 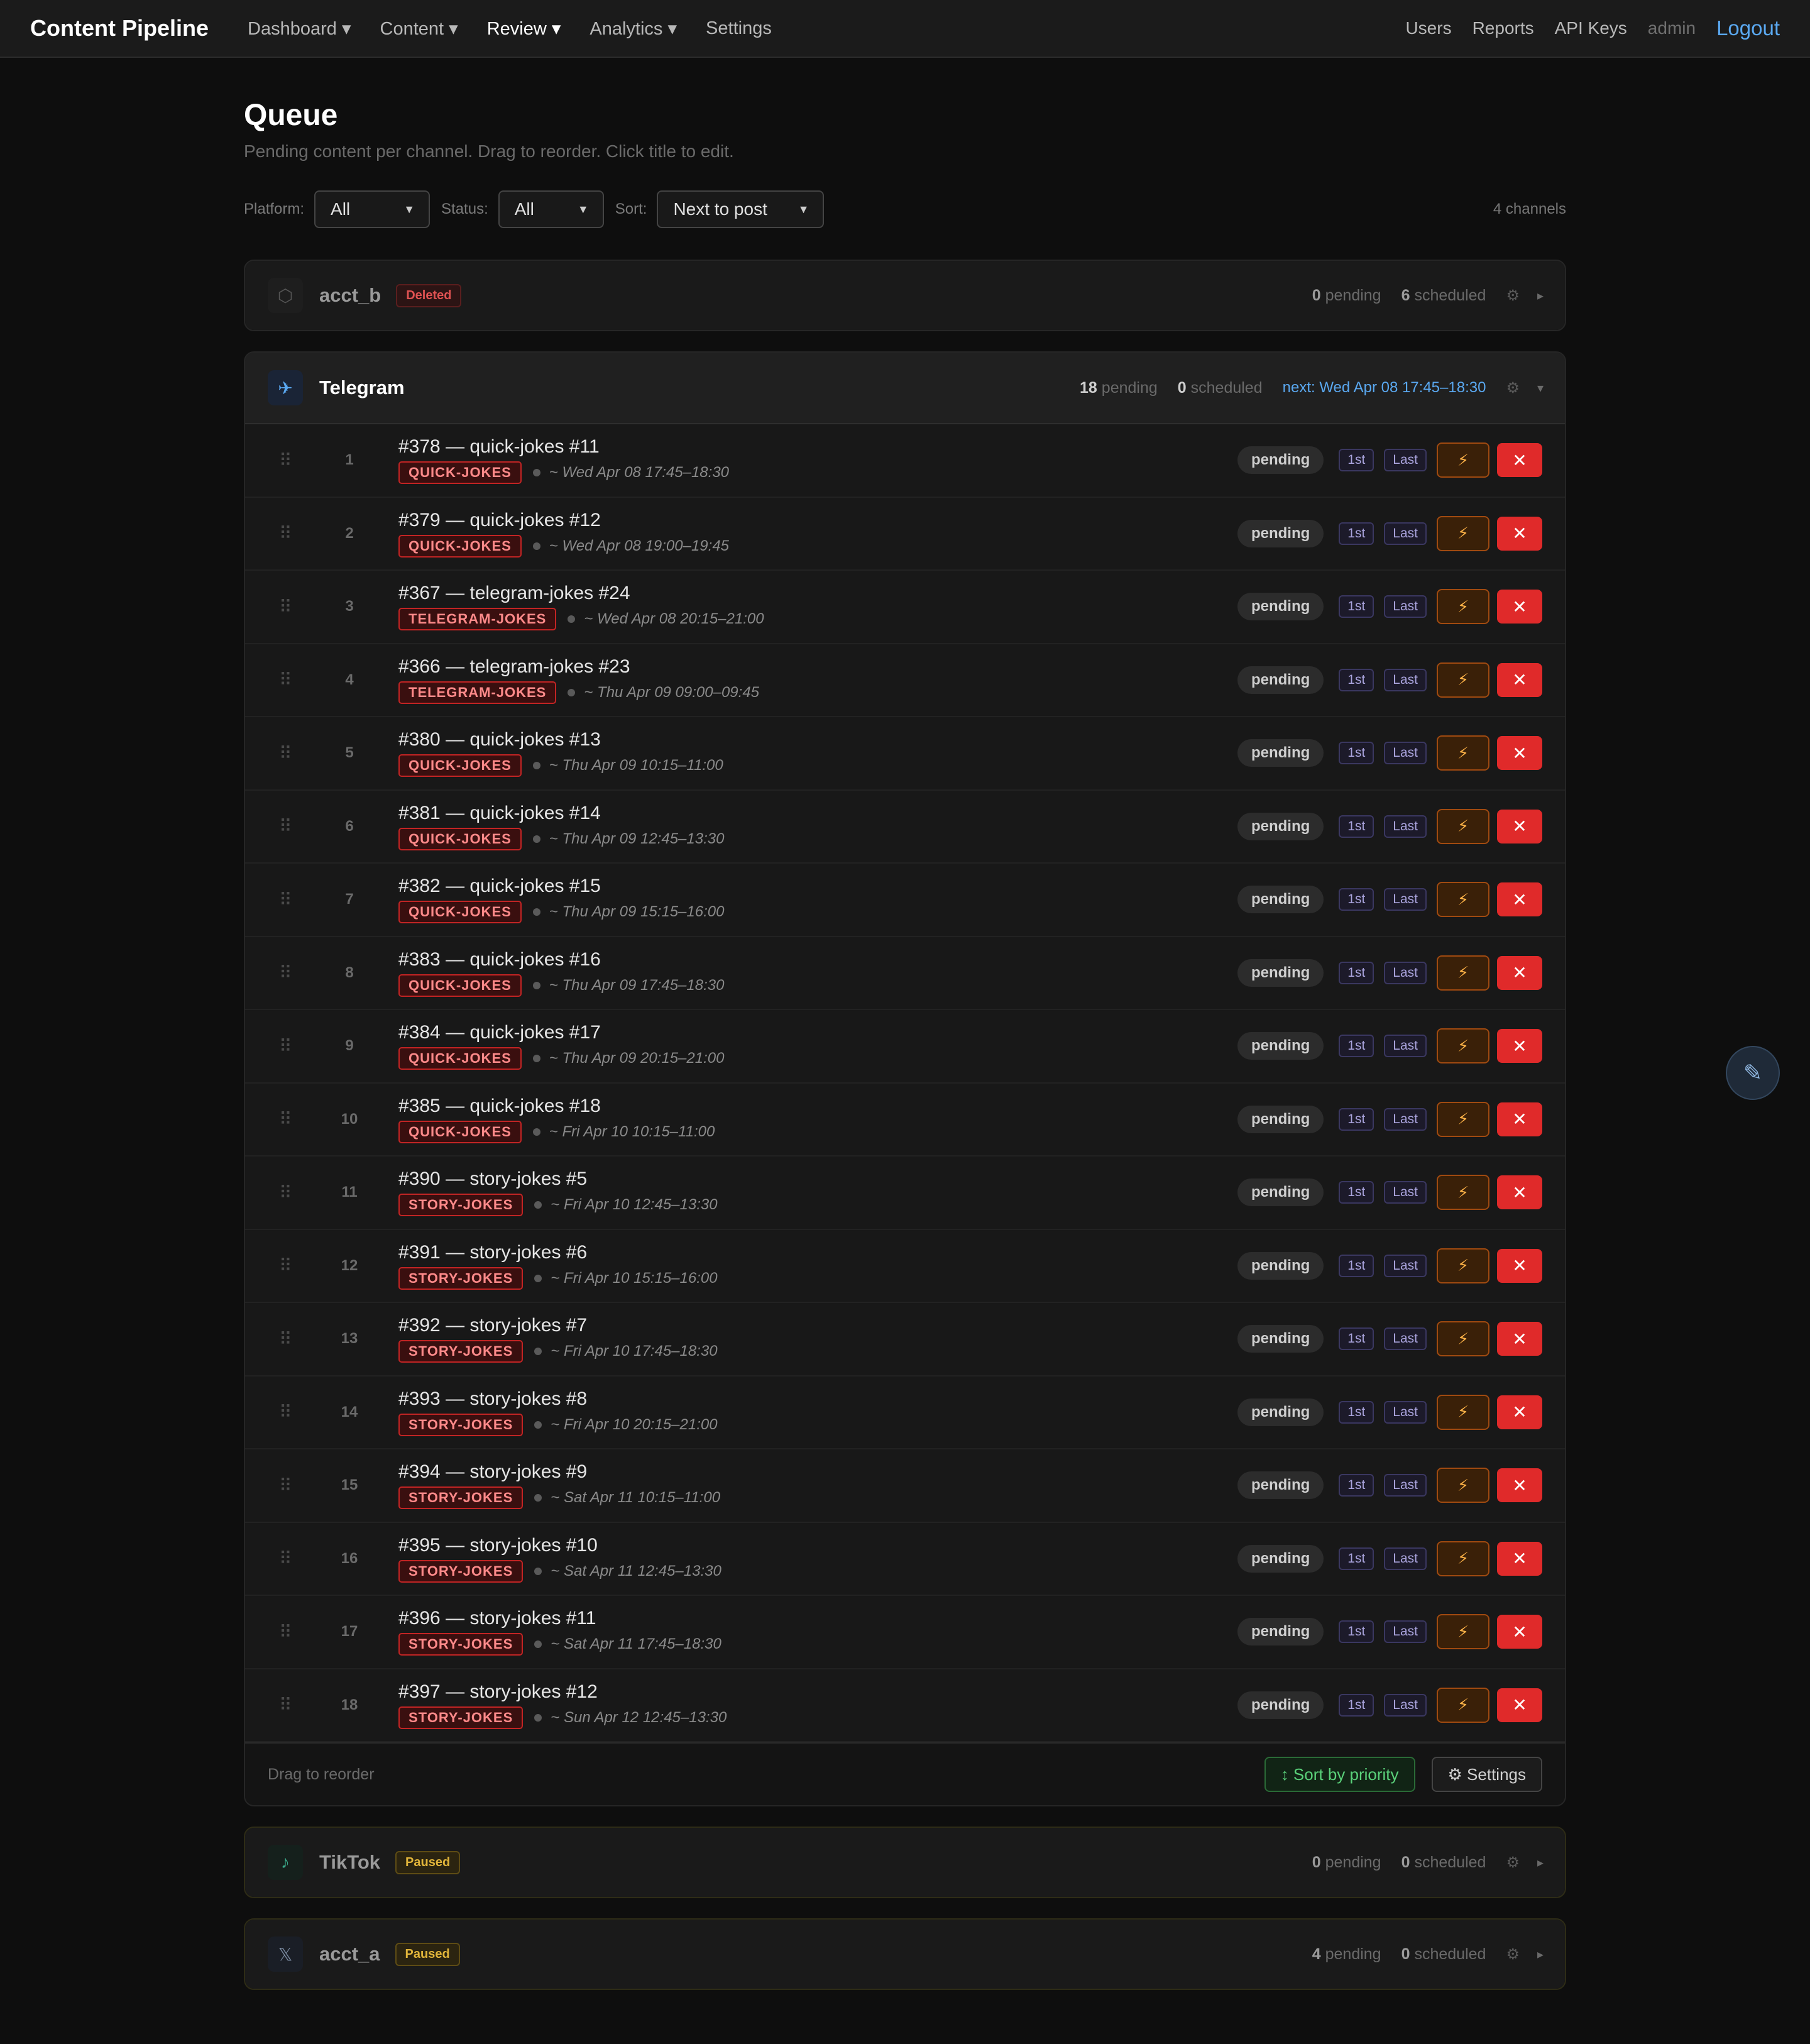 I want to click on item-title: #393 — story-jokes #8, so click(x=558, y=1399).